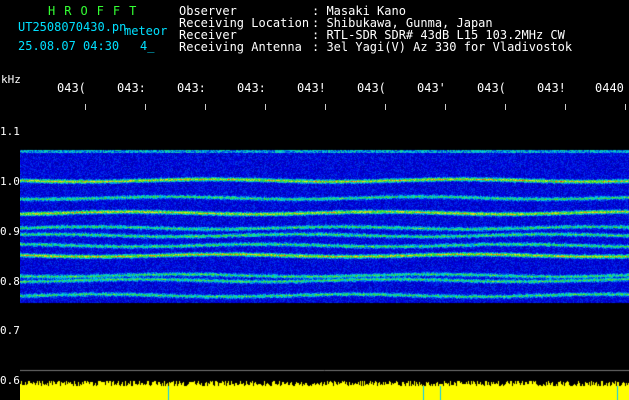 The height and width of the screenshot is (400, 629). Describe the element at coordinates (97, 11) in the screenshot. I see `program-title: HROFFT` at that location.